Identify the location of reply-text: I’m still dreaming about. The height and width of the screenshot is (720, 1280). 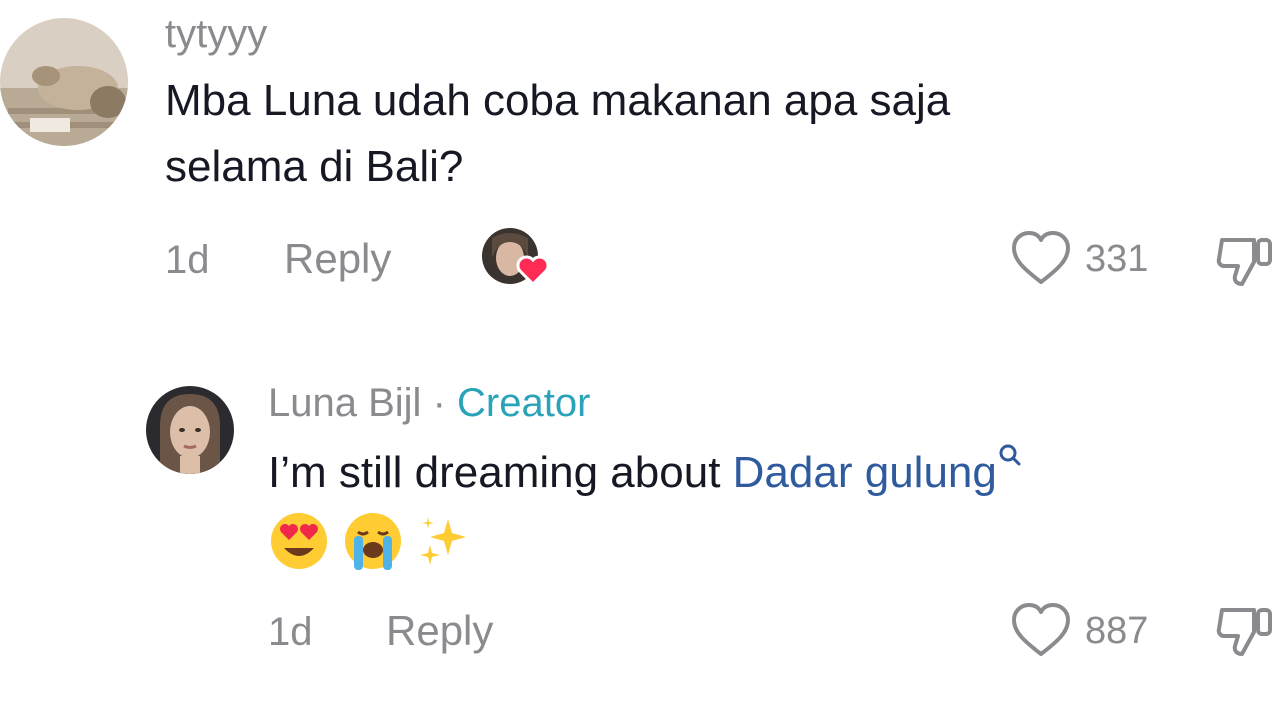
(494, 472).